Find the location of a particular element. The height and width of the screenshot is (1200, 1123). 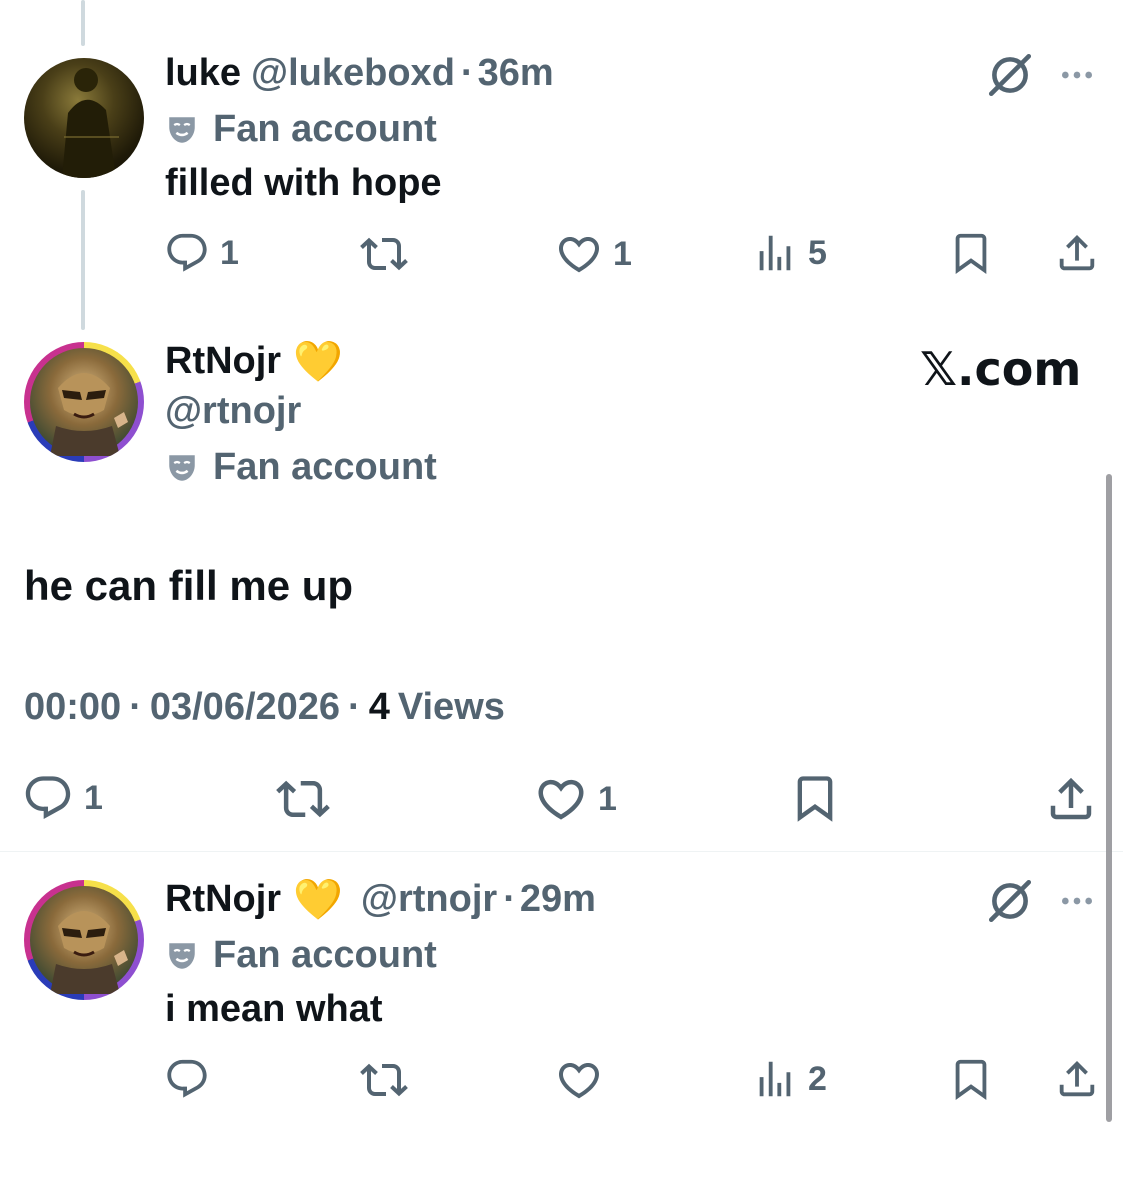

timestamp: 36m is located at coordinates (516, 73).